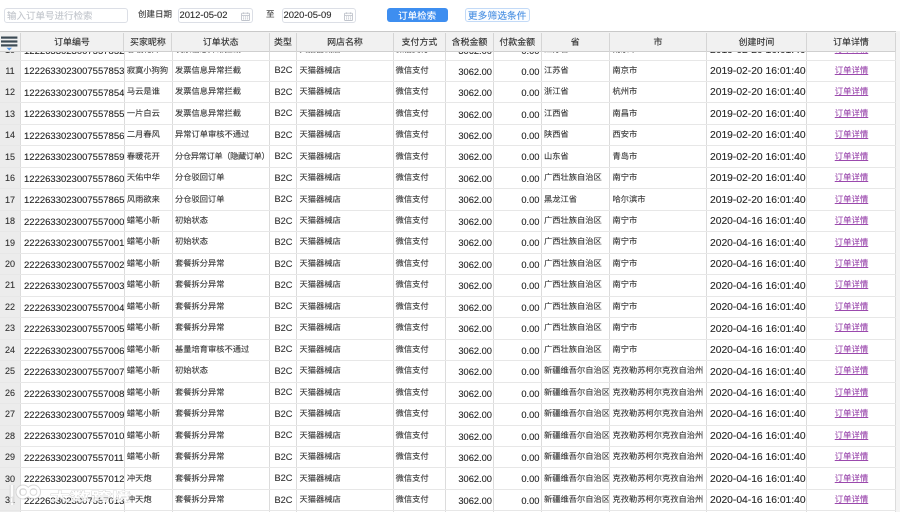 The width and height of the screenshot is (900, 512). What do you see at coordinates (90, 496) in the screenshot?
I see `svg-text: 大数跨境` at bounding box center [90, 496].